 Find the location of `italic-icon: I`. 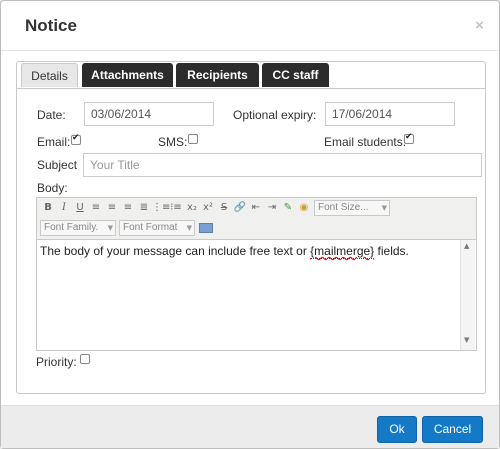

italic-icon: I is located at coordinates (64, 208).